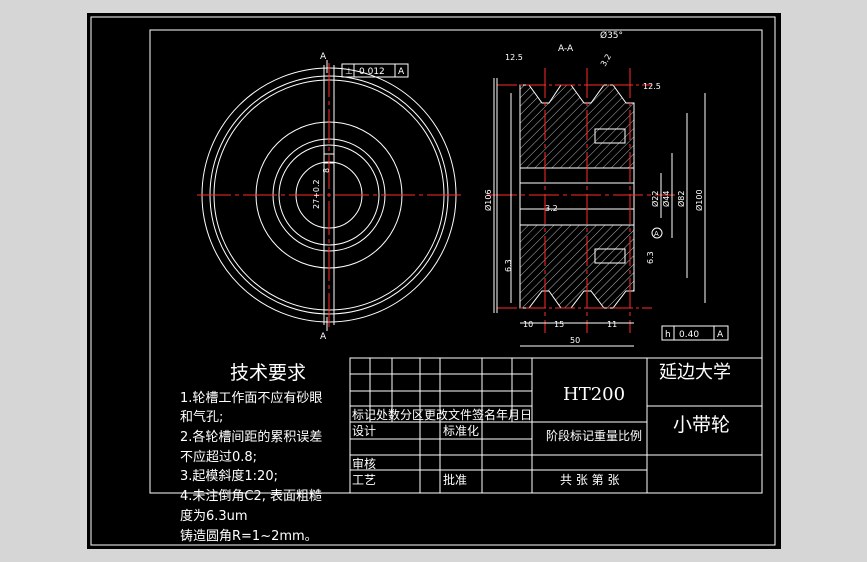 The image size is (867, 562). I want to click on tolerance-bottom-value: 0.40, so click(689, 335).